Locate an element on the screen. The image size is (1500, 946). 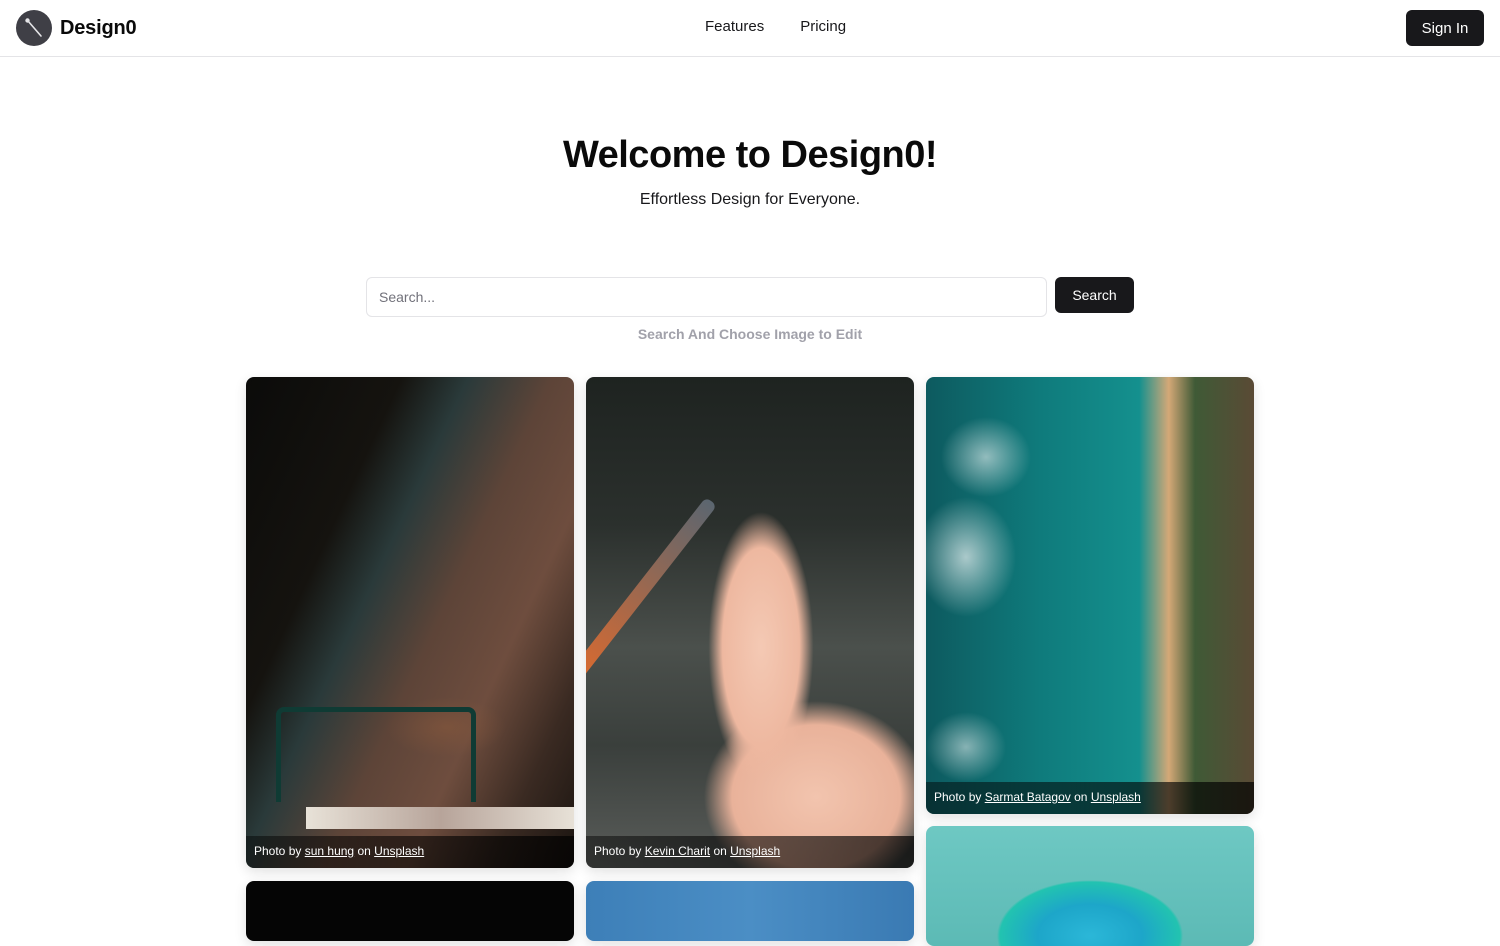
brand-name: Design0 is located at coordinates (98, 27).